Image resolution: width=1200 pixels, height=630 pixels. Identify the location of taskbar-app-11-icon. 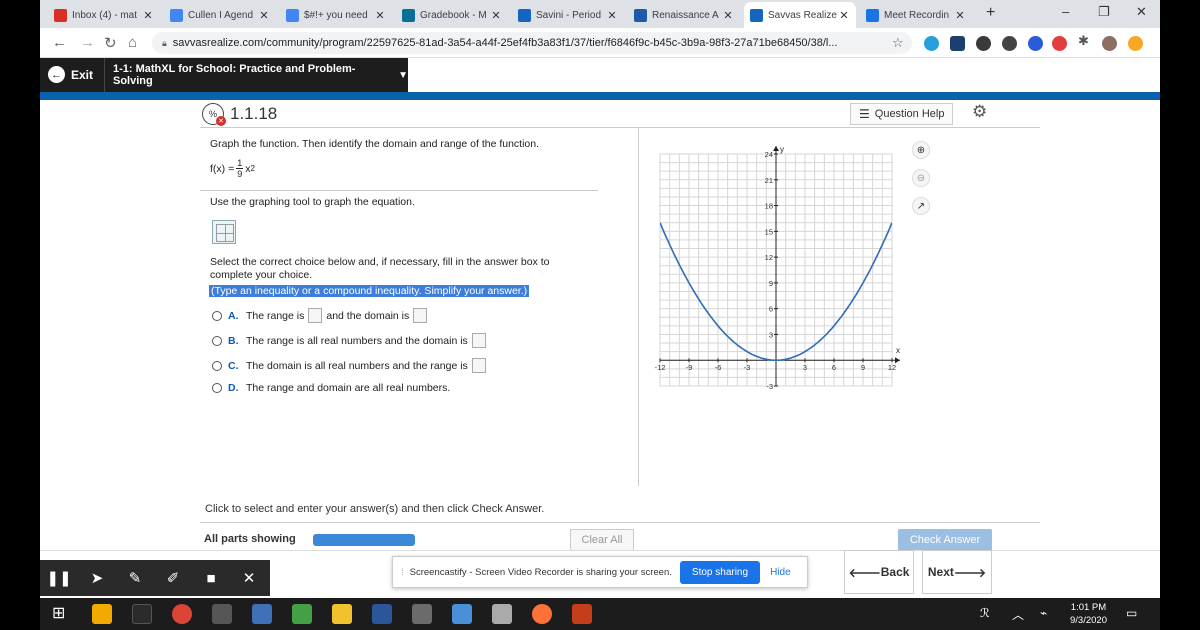
(502, 614).